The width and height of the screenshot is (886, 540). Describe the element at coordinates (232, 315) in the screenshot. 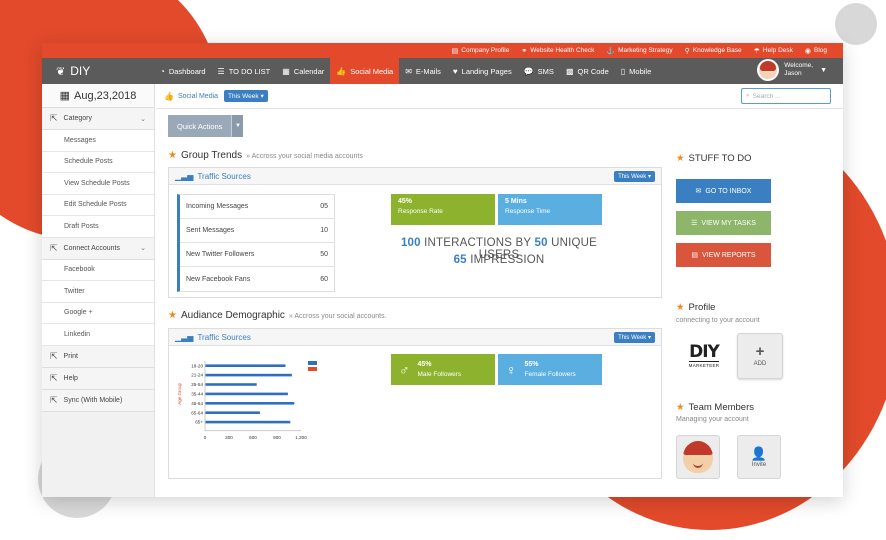

I see `section-title-text: Audiance Demographic` at that location.